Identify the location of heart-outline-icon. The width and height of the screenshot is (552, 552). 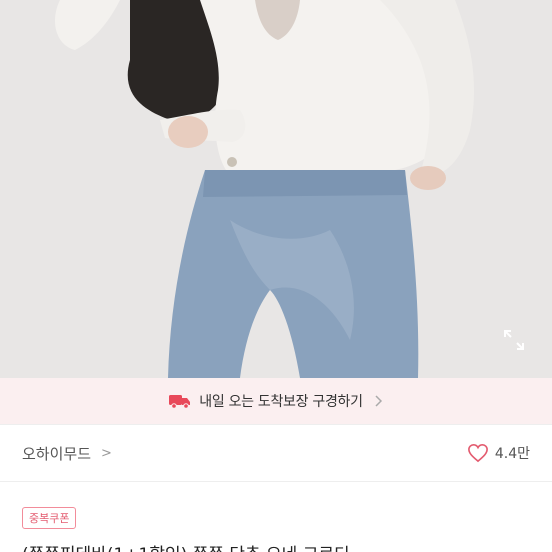
(477, 453).